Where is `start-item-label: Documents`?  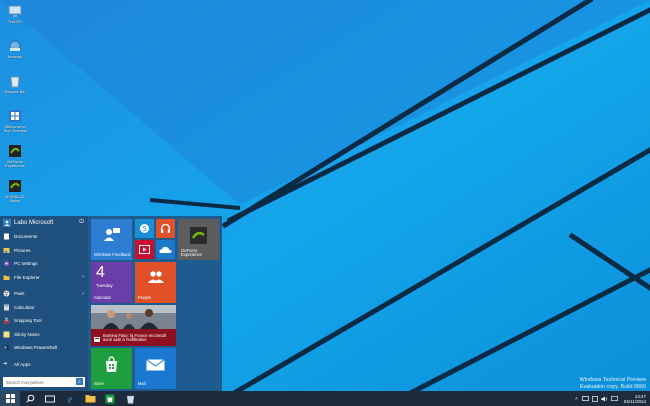
start-item-label: Documents is located at coordinates (26, 237).